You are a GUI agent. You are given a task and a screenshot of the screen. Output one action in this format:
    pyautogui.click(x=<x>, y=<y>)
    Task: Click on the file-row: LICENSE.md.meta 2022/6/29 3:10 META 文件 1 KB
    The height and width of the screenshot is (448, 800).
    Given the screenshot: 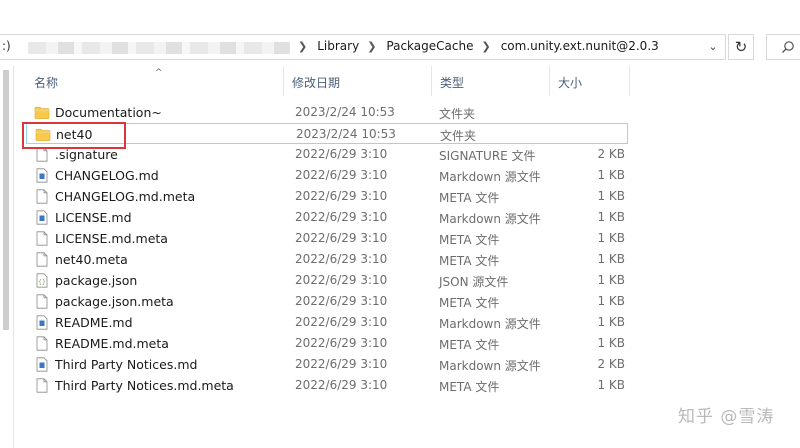 What is the action you would take?
    pyautogui.click(x=327, y=238)
    